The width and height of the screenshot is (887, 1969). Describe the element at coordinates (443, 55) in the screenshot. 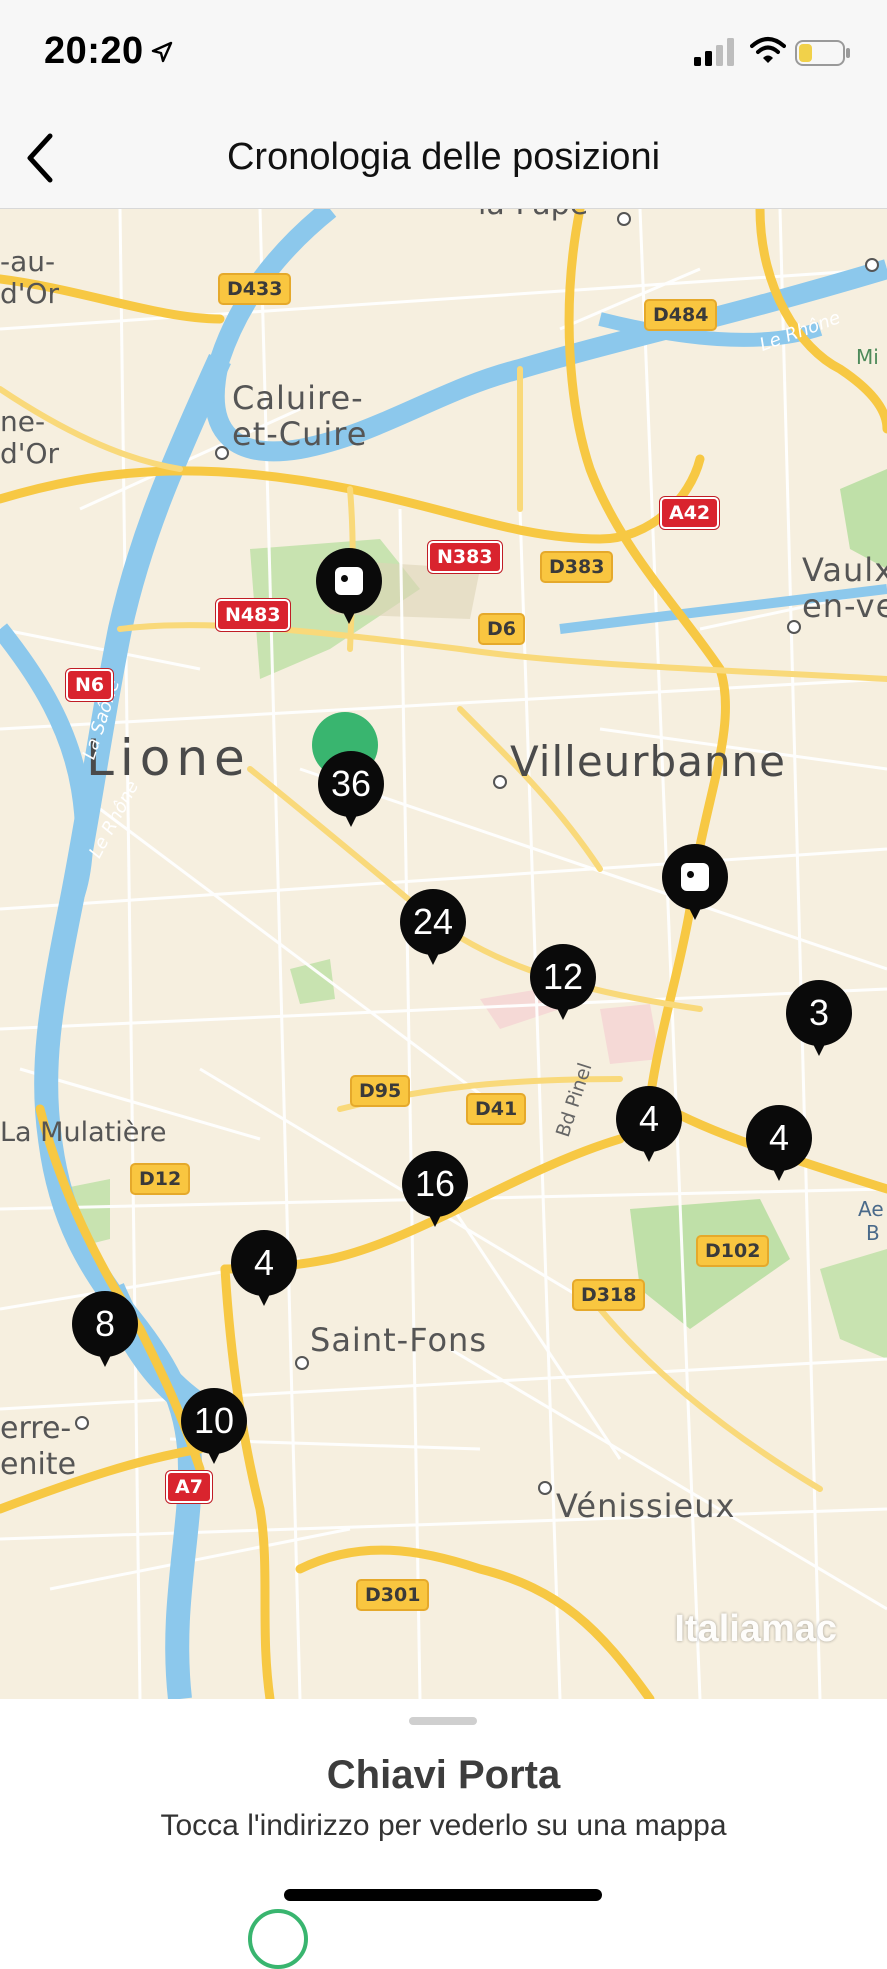

I see `status-bar: 20:20` at that location.